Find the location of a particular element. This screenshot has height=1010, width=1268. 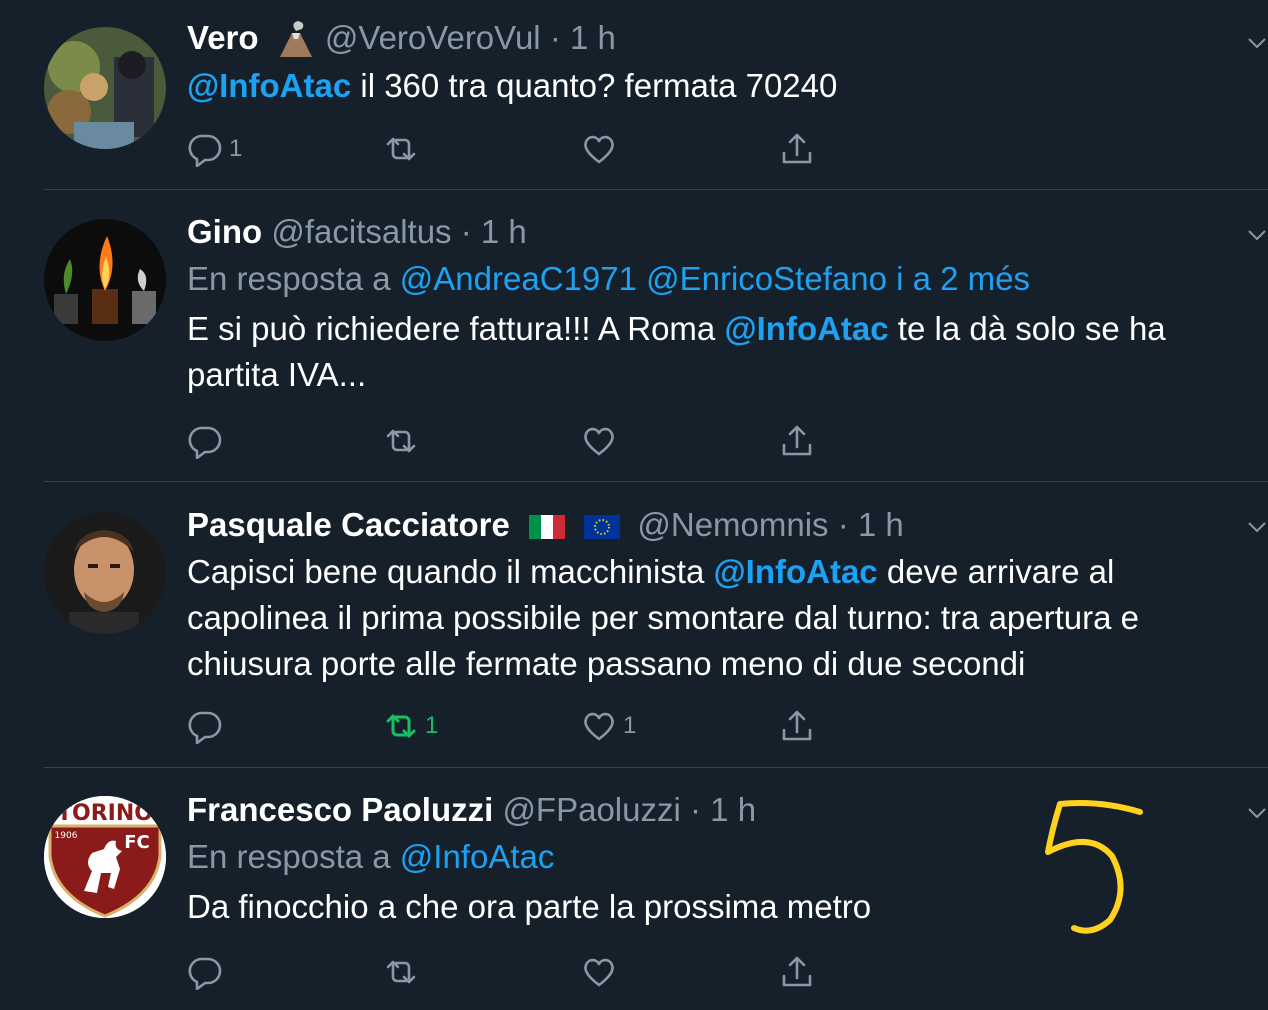

avatar-gino is located at coordinates (105, 280).